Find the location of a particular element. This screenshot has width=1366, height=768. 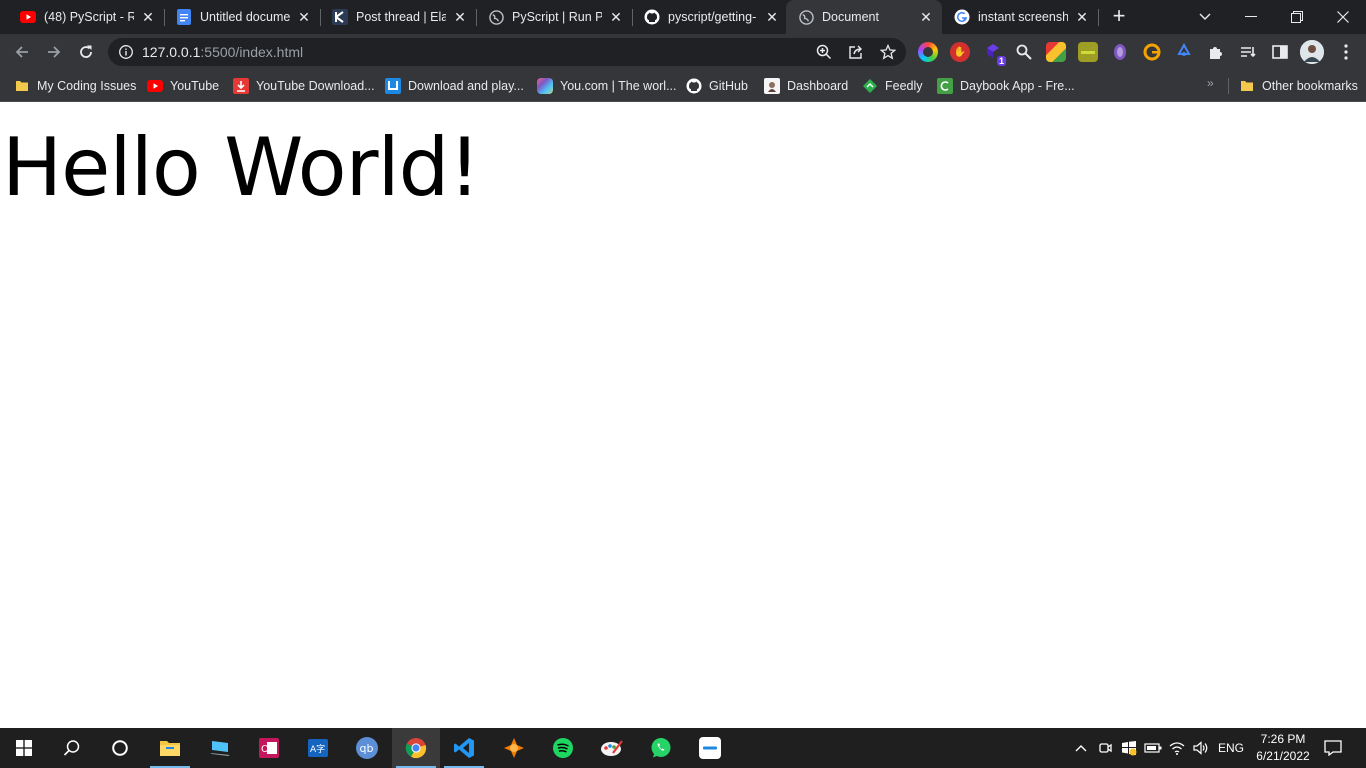

tab-google-doc: Untitled documen ✕ is located at coordinates (238, 17).